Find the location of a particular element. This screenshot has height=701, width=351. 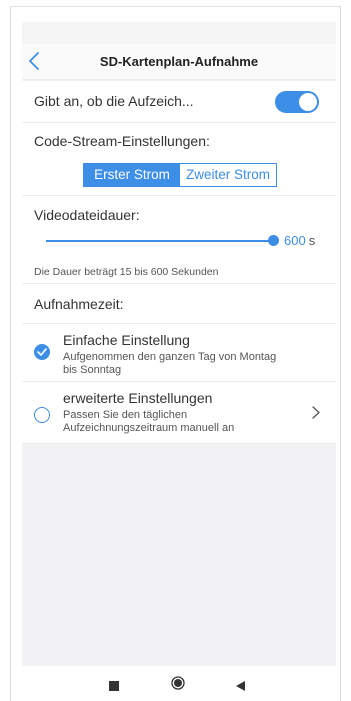

back-triangle-icon is located at coordinates (240, 687).